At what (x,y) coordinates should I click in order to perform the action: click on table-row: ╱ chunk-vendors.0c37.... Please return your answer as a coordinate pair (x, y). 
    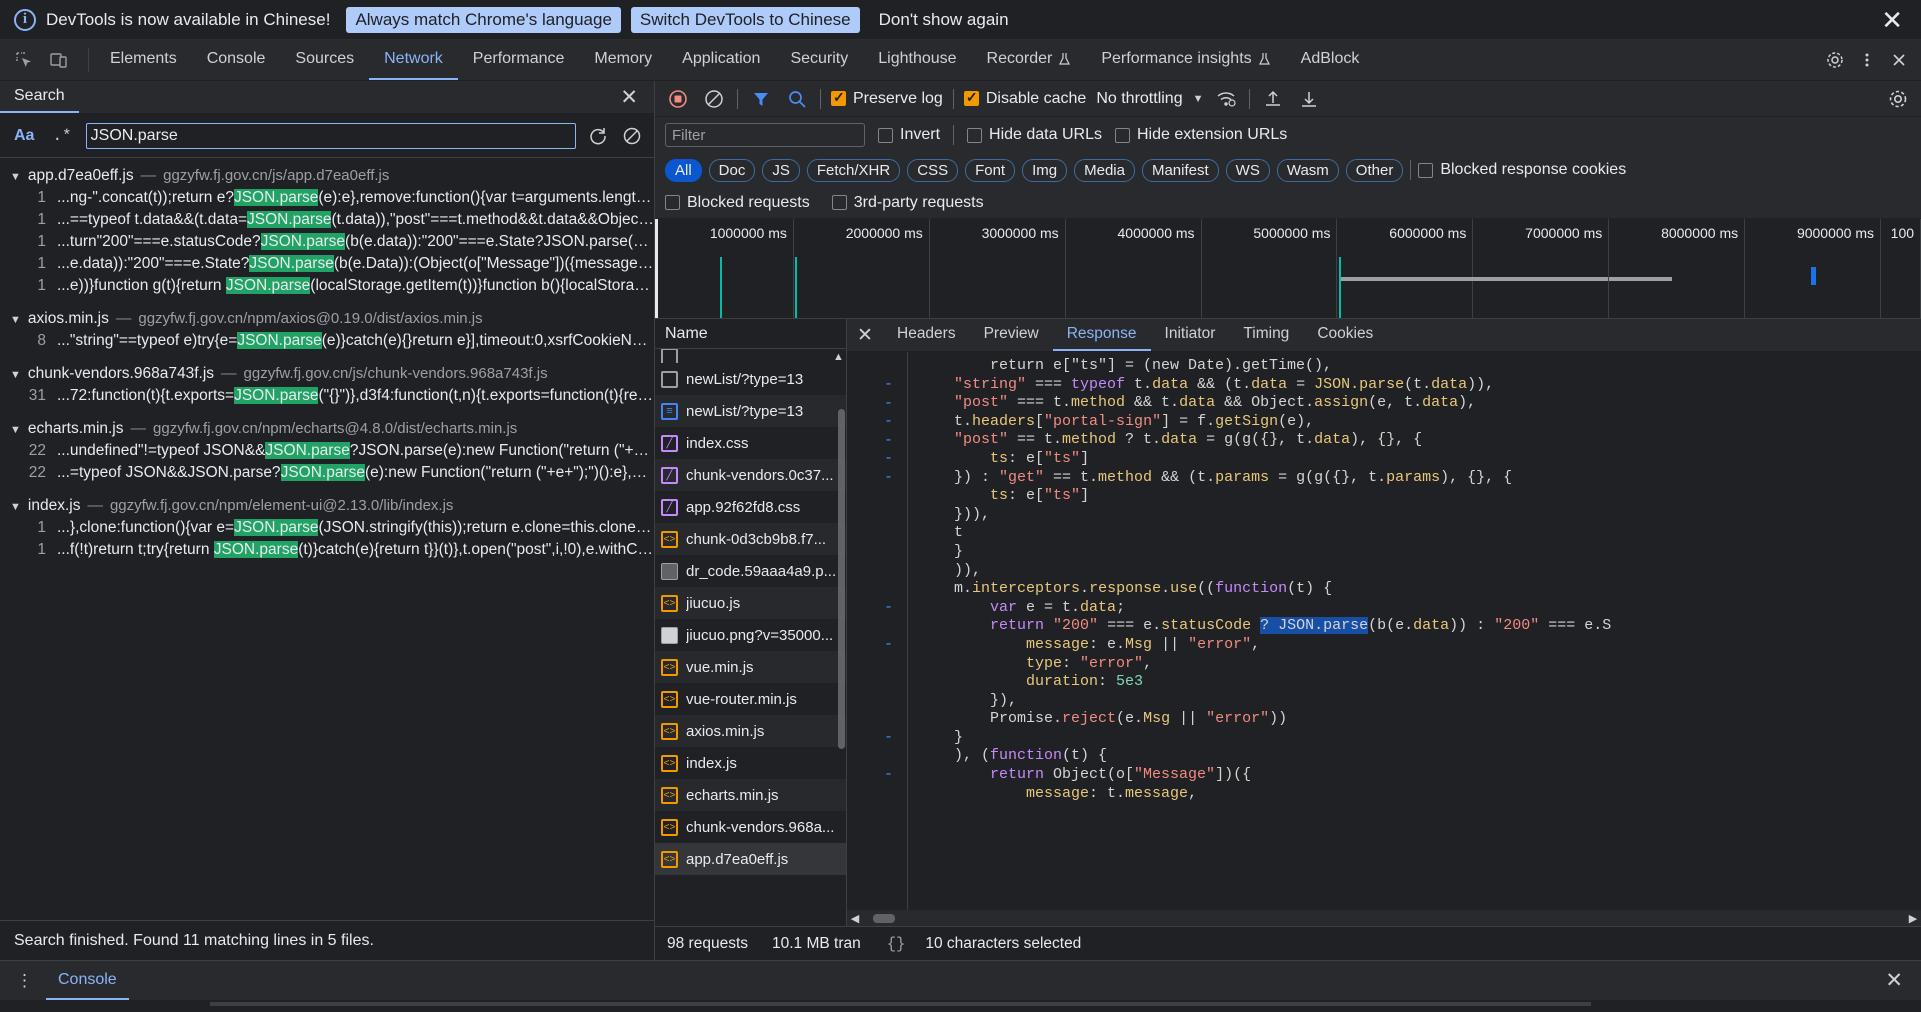
    Looking at the image, I should click on (750, 475).